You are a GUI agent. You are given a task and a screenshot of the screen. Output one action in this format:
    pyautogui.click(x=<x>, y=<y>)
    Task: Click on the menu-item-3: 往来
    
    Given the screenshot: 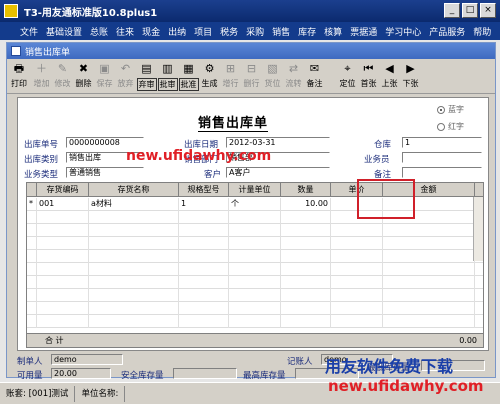 What is the action you would take?
    pyautogui.click(x=125, y=31)
    